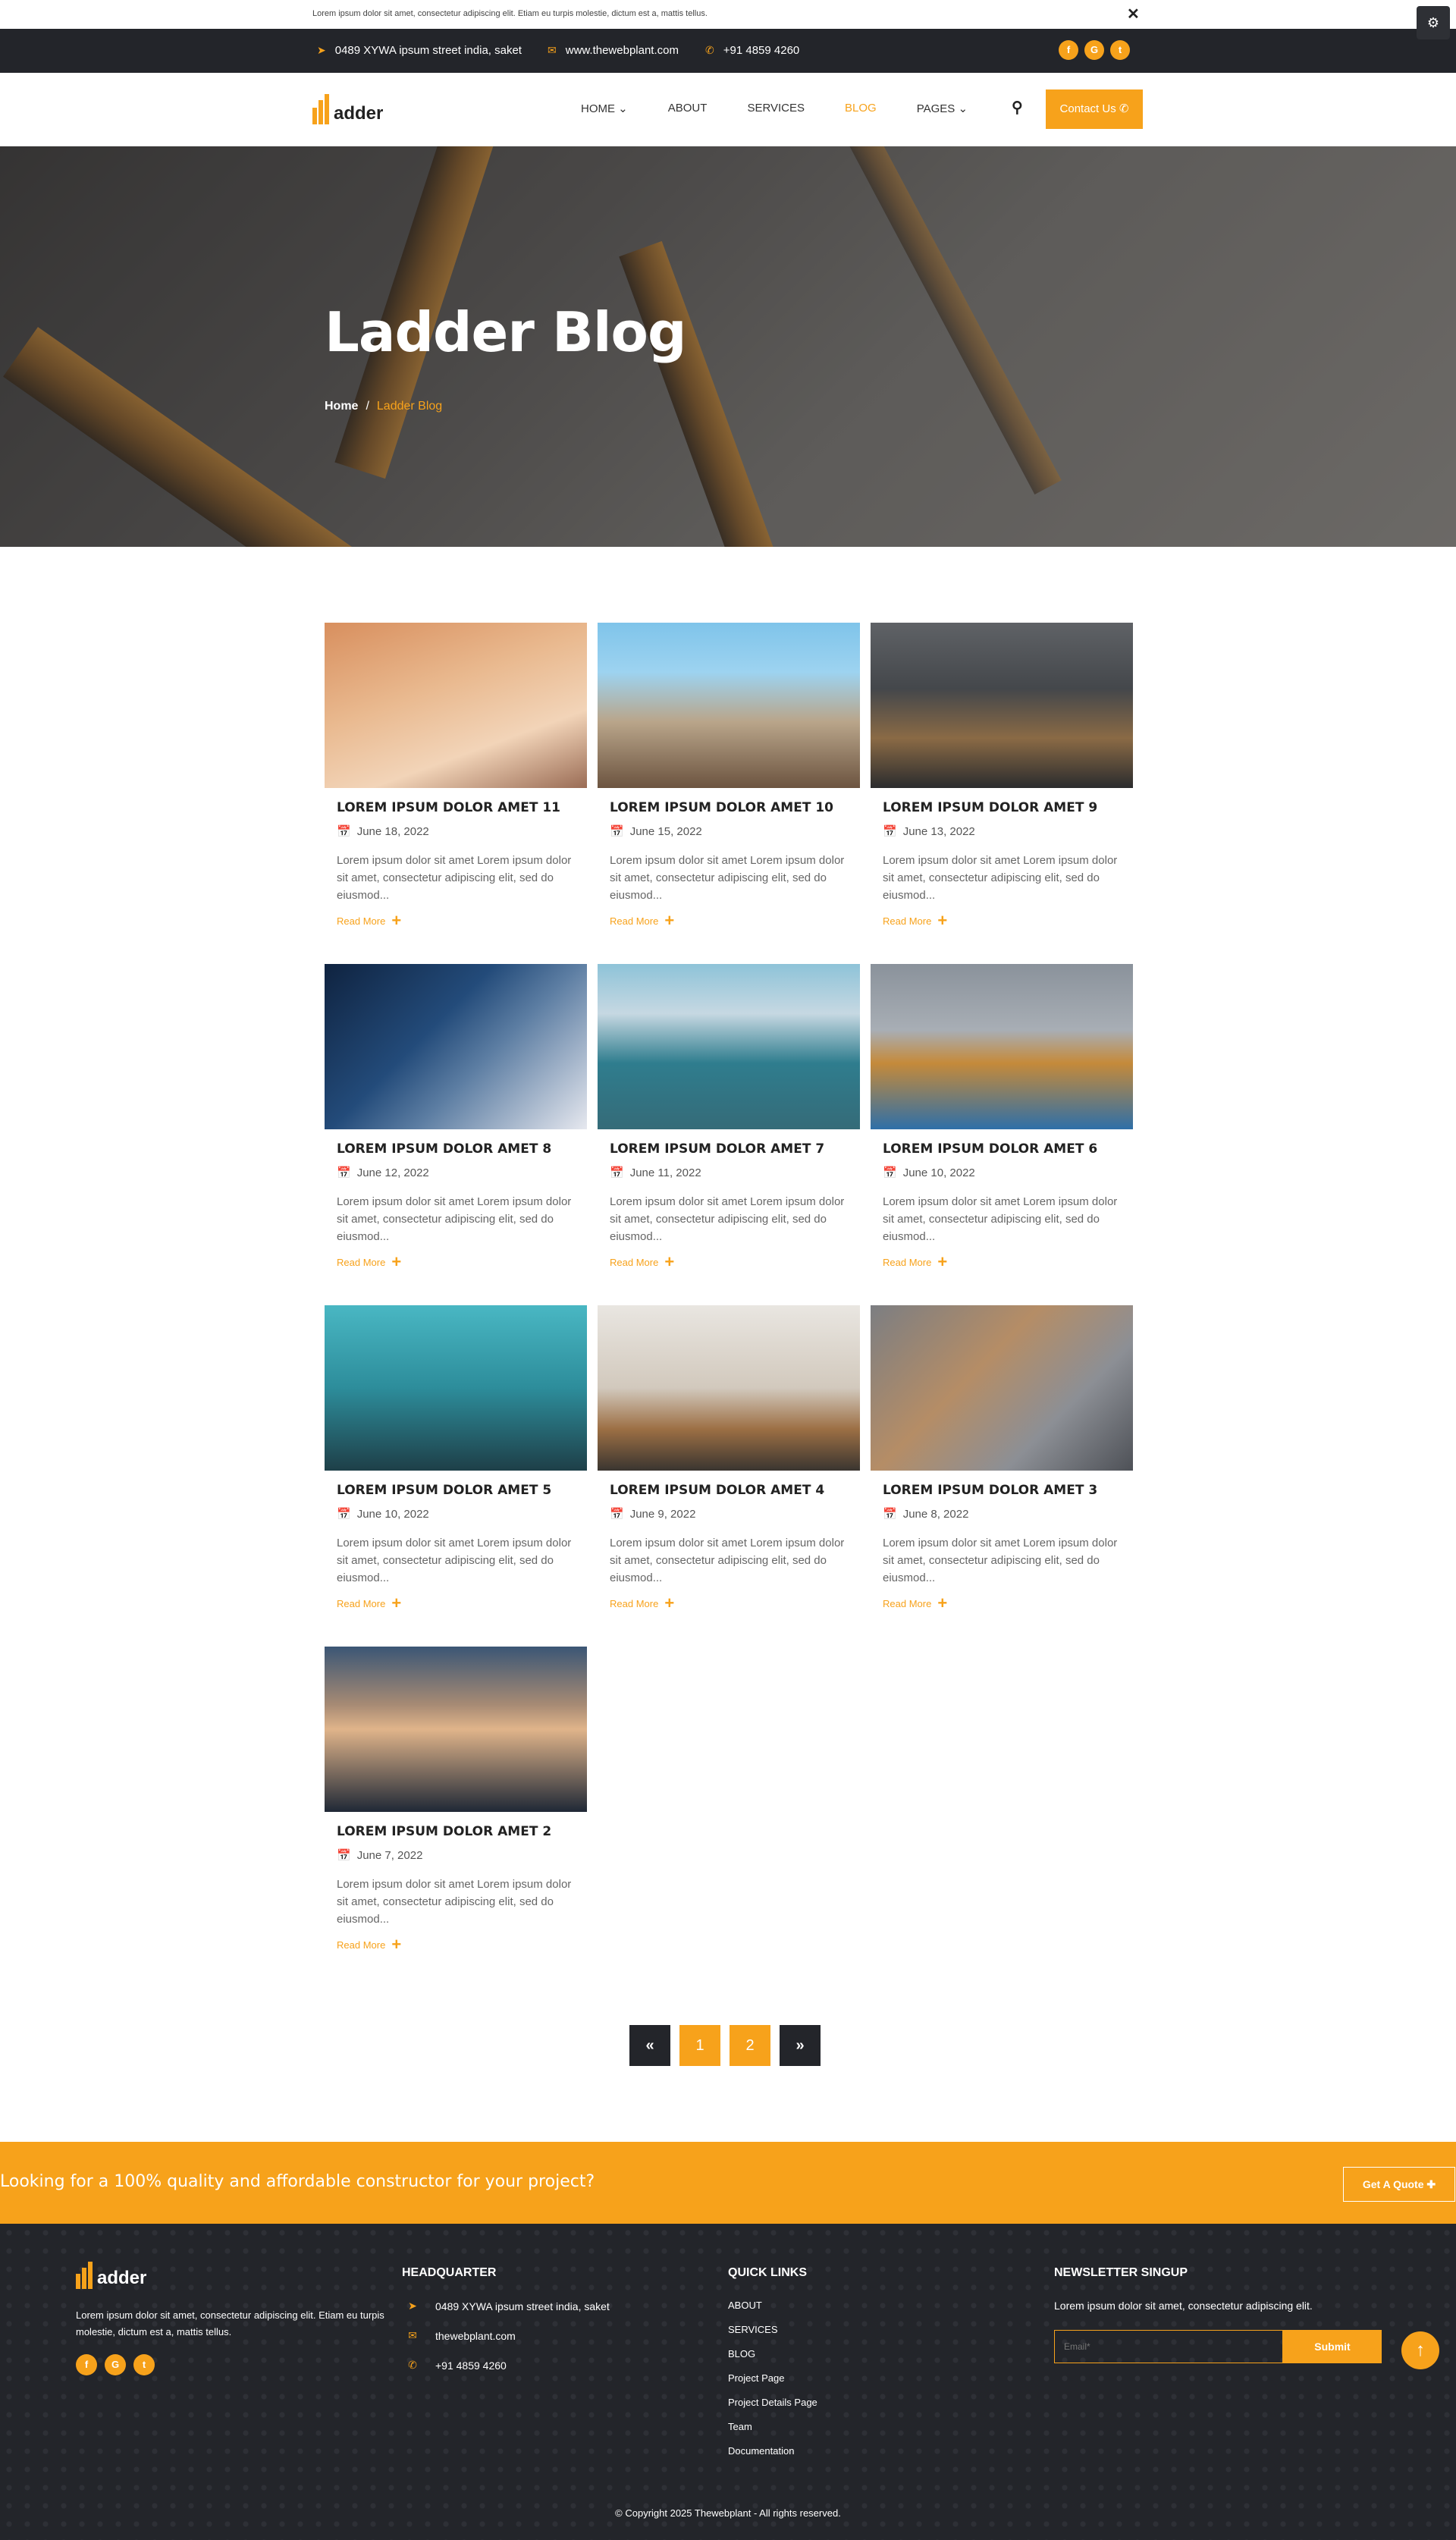 Image resolution: width=1456 pixels, height=2540 pixels. Describe the element at coordinates (412, 2335) in the screenshot. I see `envelope-icon: ✉` at that location.